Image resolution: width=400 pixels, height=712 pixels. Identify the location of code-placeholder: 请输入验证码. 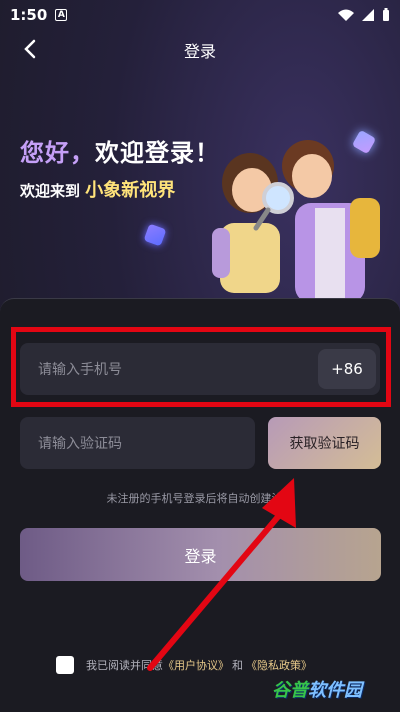
(80, 444).